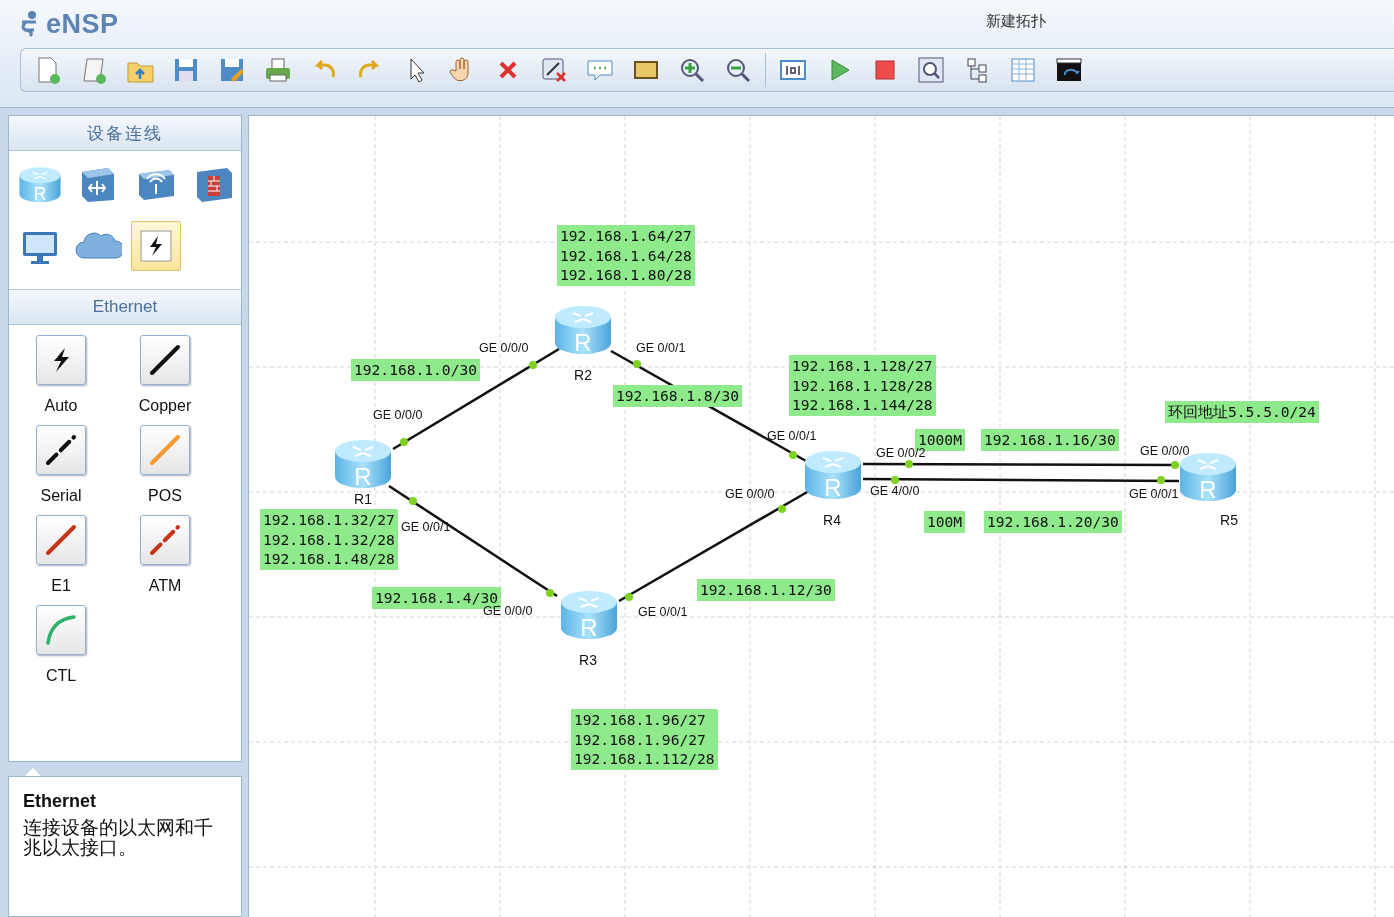 The height and width of the screenshot is (917, 1394). Describe the element at coordinates (895, 491) in the screenshot. I see `port-label: GE 4/0/0` at that location.